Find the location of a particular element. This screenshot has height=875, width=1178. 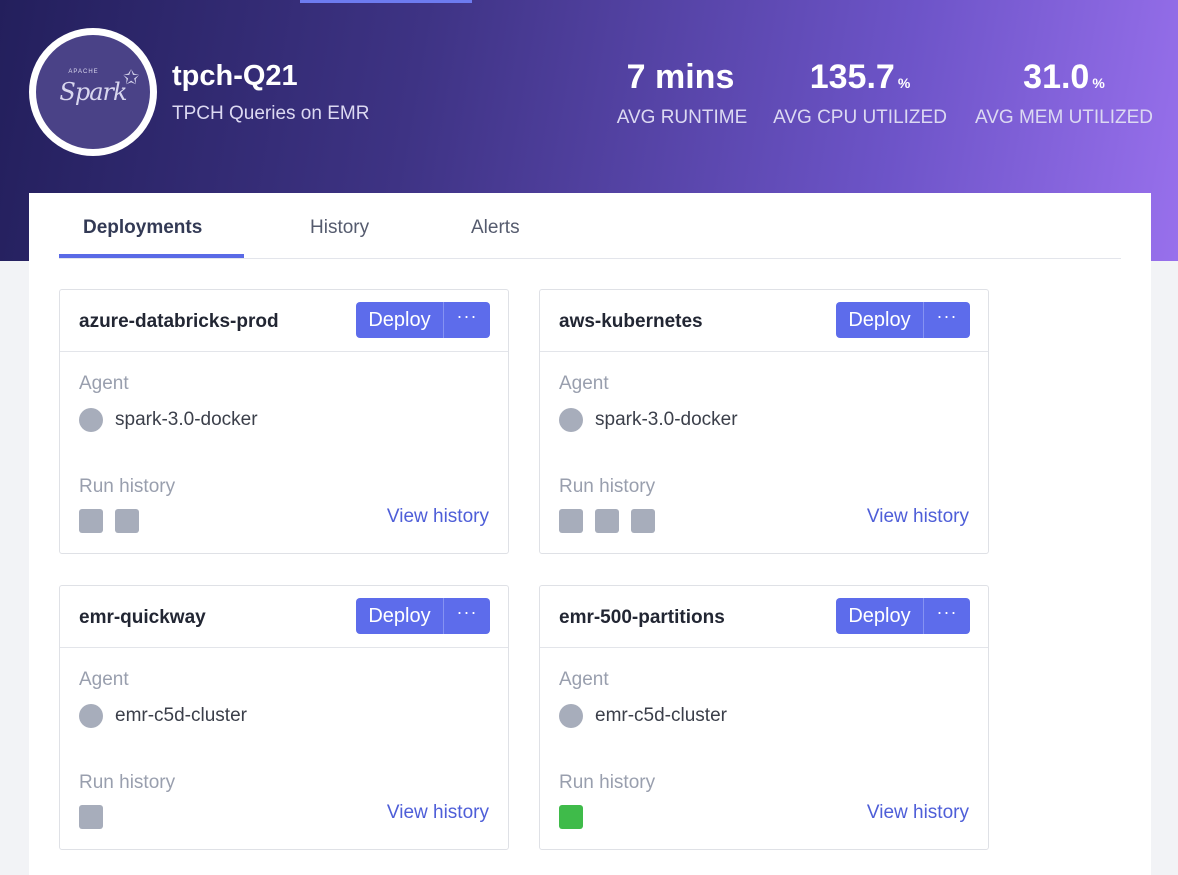

card-header: emr-quickway Deploy ··· is located at coordinates (284, 617).